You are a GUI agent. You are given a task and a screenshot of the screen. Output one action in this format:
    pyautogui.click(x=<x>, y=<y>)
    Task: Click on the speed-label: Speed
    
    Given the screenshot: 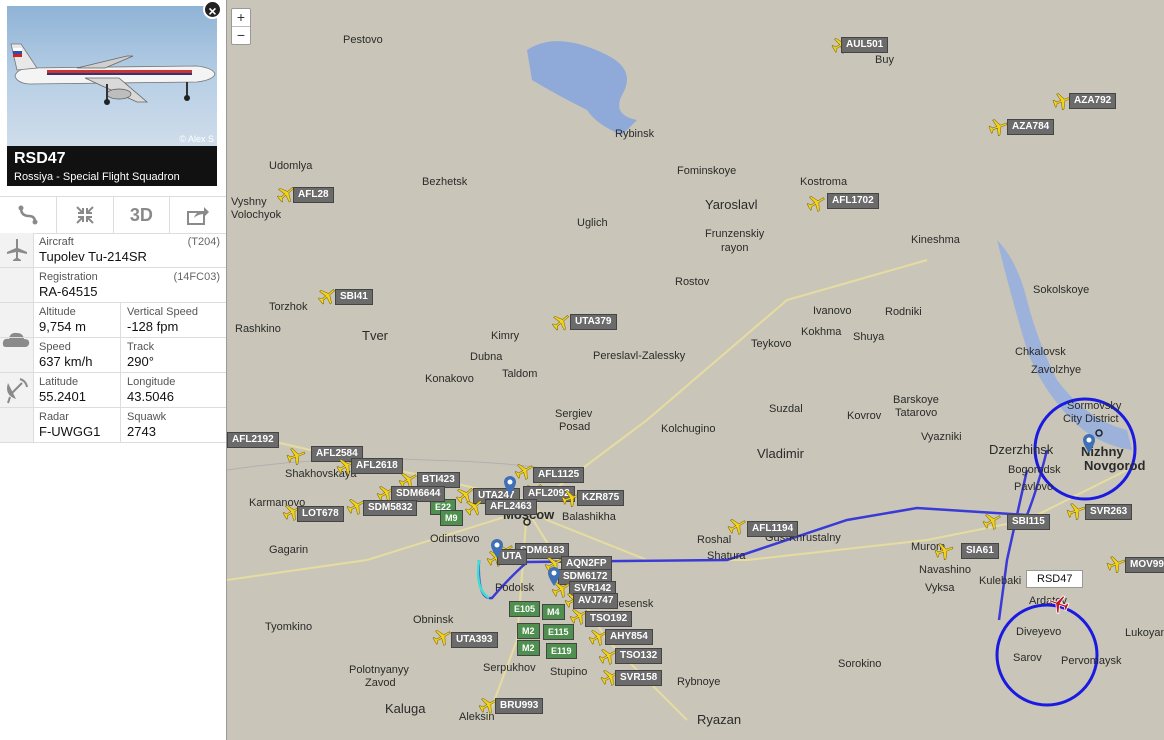 What is the action you would take?
    pyautogui.click(x=55, y=347)
    